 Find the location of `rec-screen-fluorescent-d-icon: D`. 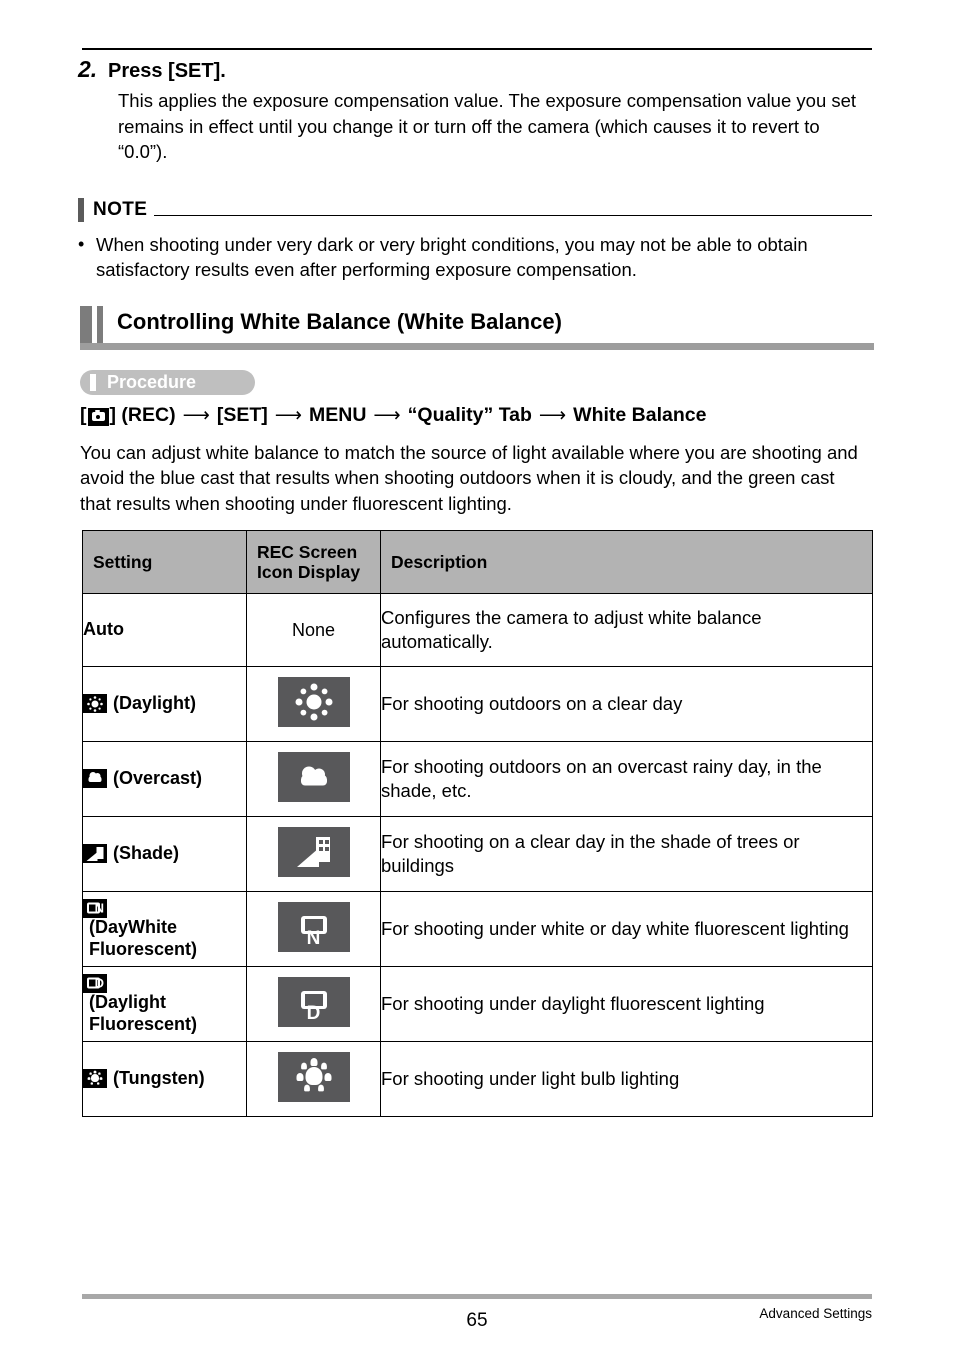

rec-screen-fluorescent-d-icon: D is located at coordinates (313, 1001).